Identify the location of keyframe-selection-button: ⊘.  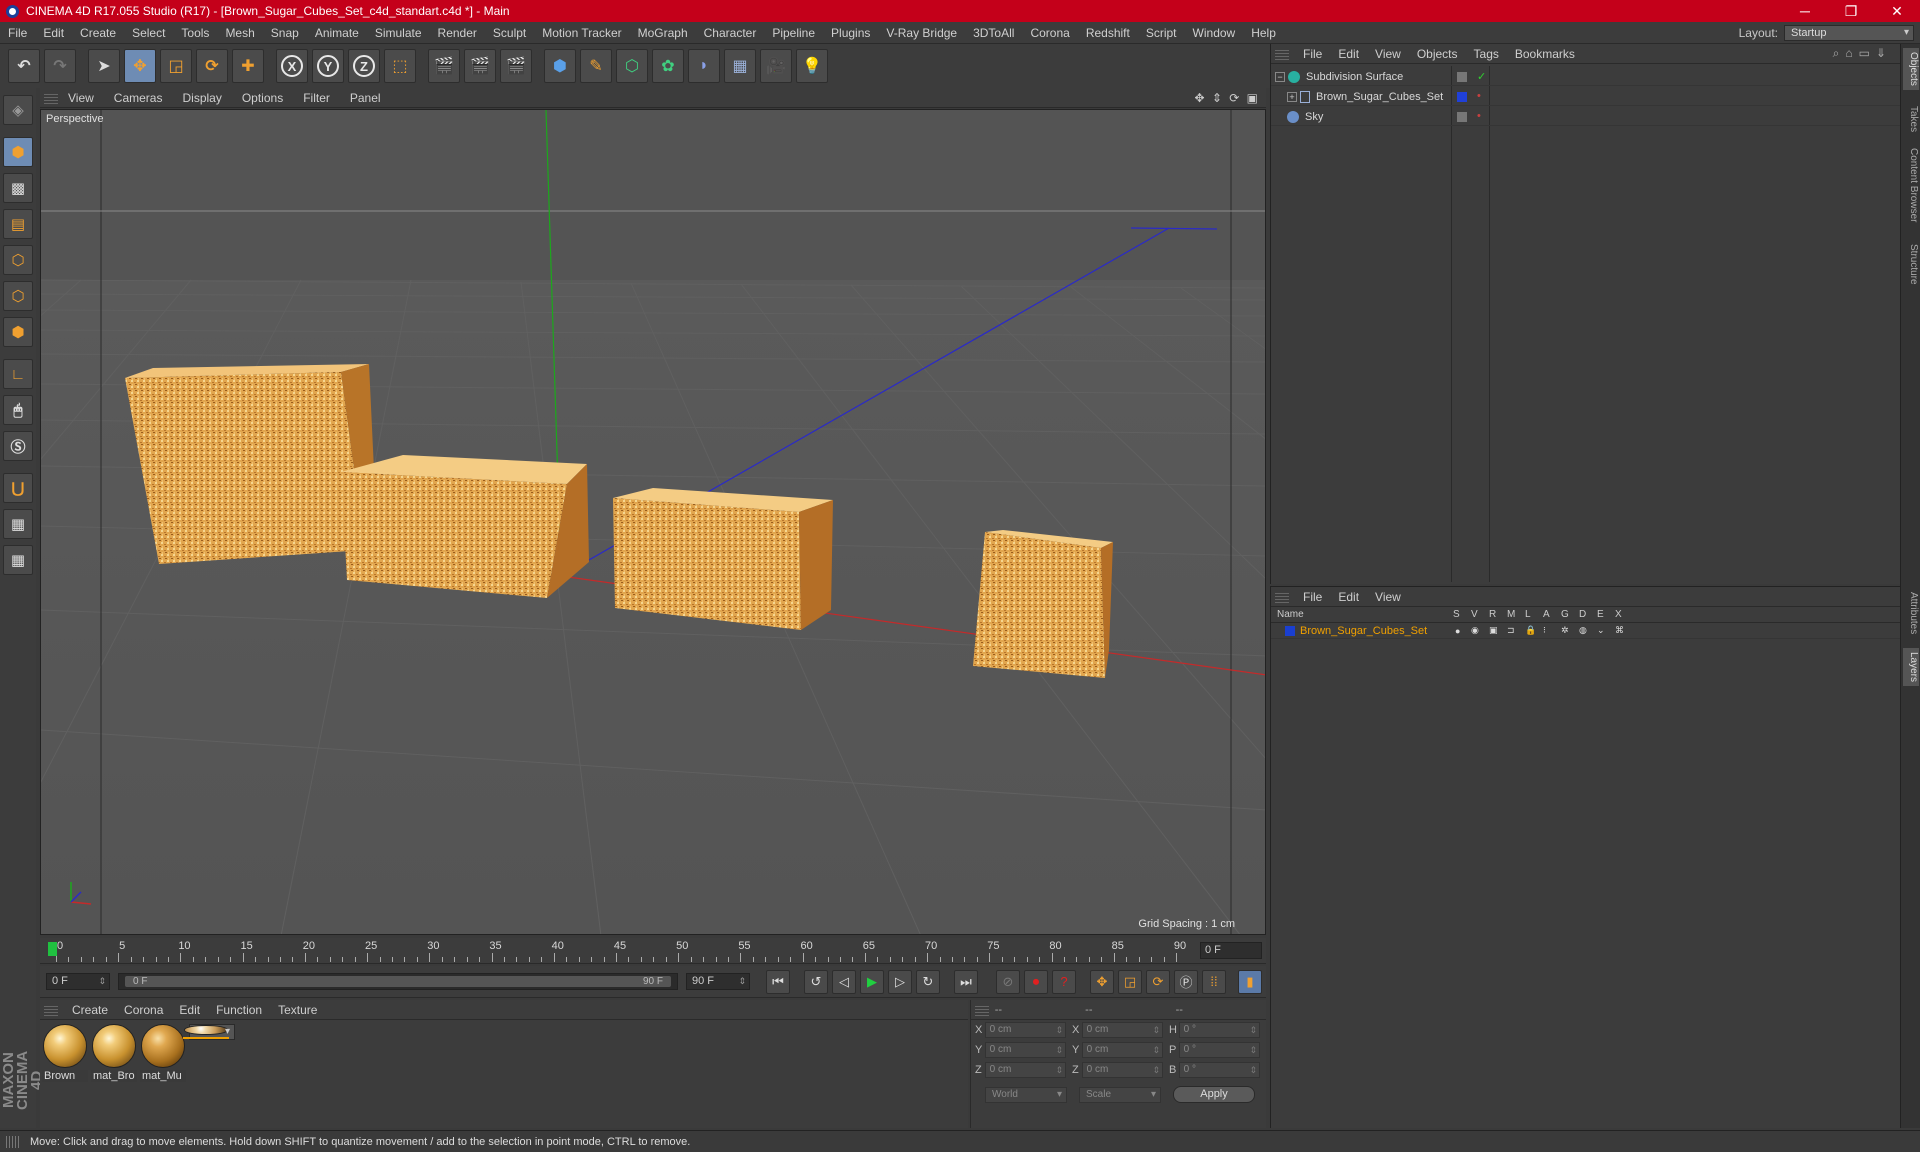
(1008, 981).